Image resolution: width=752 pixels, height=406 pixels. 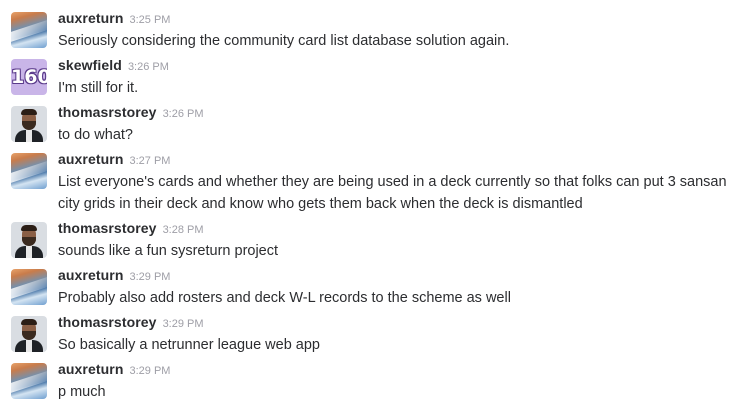 I want to click on message-header: auxreturn 3:27 PM, so click(x=114, y=161).